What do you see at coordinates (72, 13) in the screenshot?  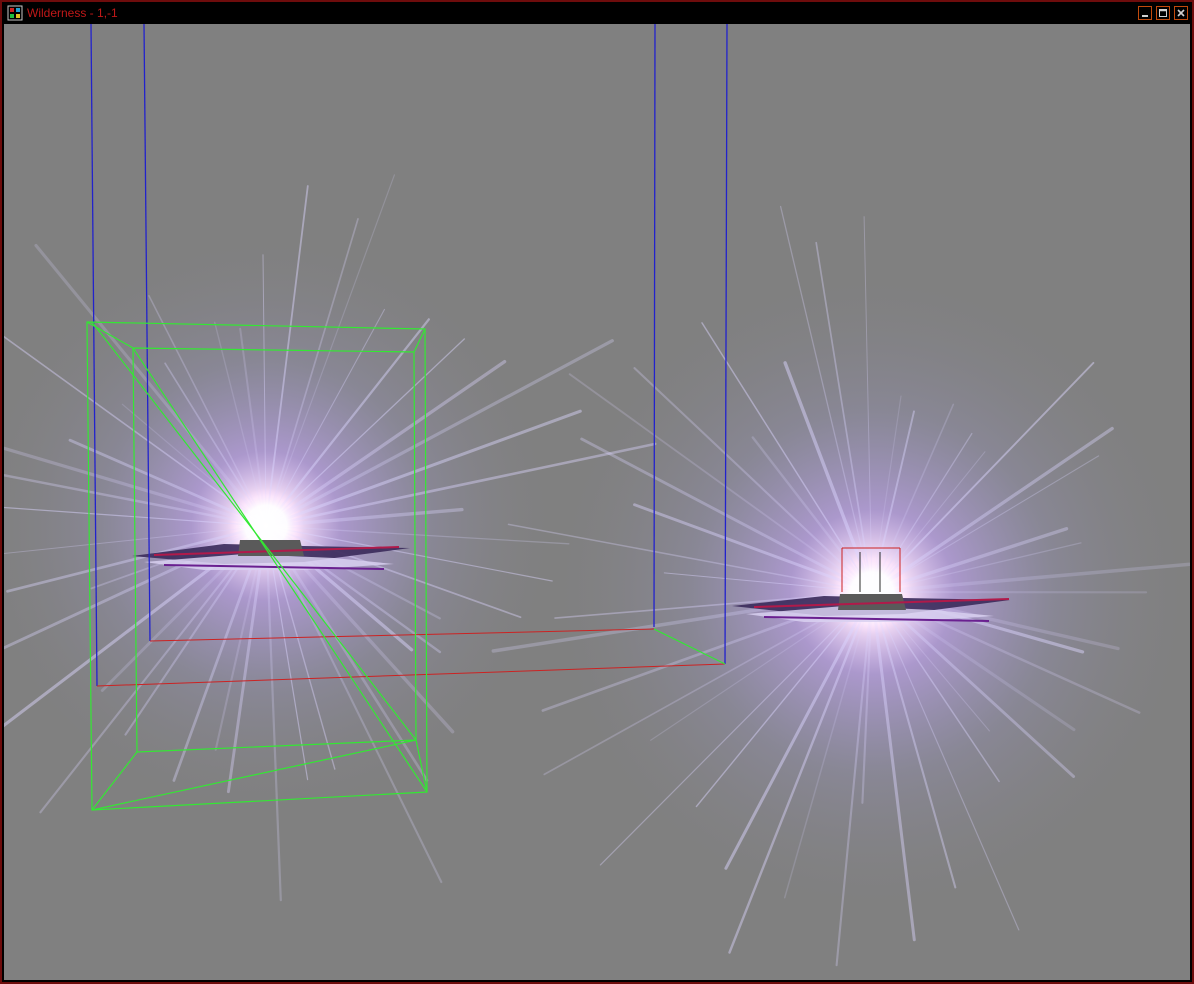 I see `window-title: Wilderness - 1,-1` at bounding box center [72, 13].